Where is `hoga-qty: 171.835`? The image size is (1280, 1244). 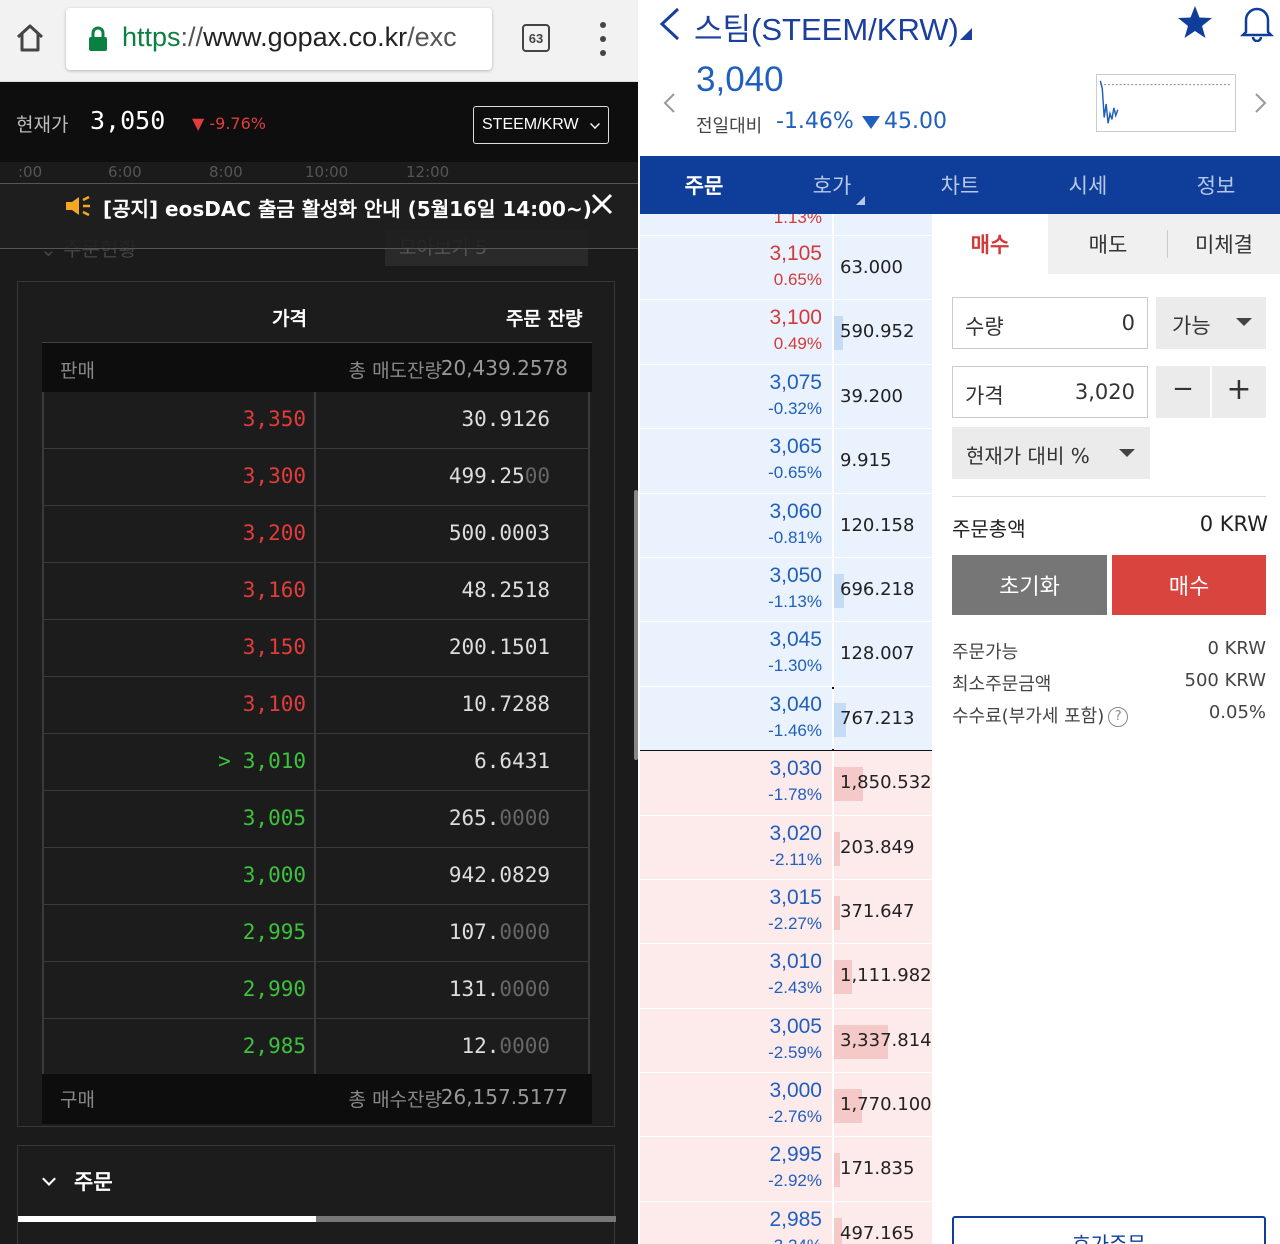
hoga-qty: 171.835 is located at coordinates (877, 1169).